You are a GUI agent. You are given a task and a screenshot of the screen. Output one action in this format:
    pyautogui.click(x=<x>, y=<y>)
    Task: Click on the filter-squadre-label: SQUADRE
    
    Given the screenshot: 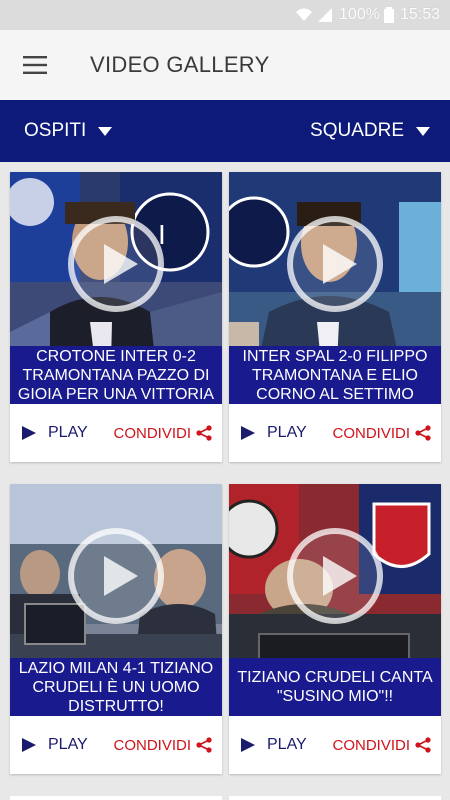 What is the action you would take?
    pyautogui.click(x=357, y=130)
    